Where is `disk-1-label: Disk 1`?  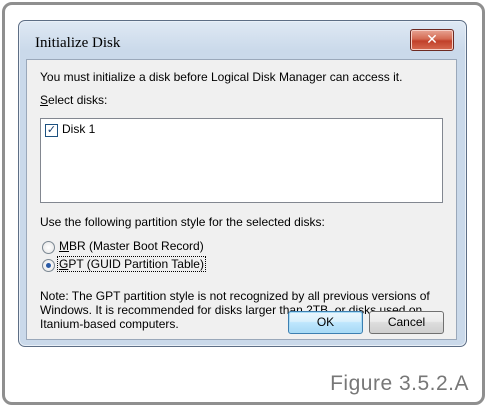
disk-1-label: Disk 1 is located at coordinates (79, 129).